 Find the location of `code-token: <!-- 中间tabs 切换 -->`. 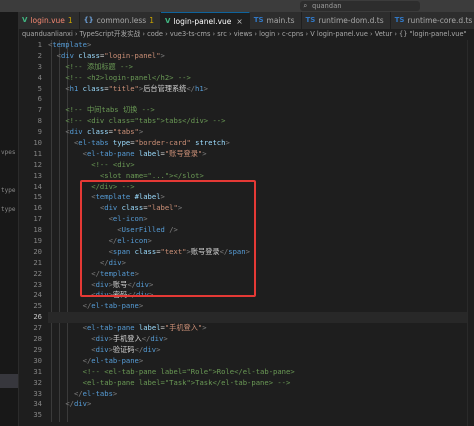

code-token: <!-- 中间tabs 切换 --> is located at coordinates (110, 110).